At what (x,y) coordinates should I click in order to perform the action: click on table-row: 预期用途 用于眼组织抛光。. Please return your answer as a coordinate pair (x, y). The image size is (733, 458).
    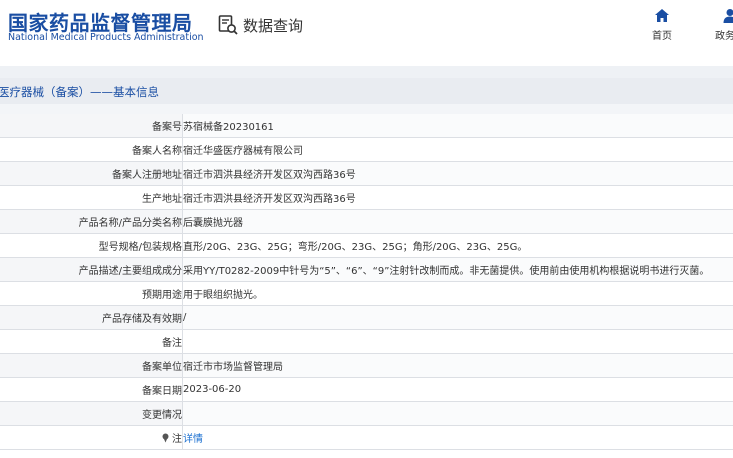
    Looking at the image, I should click on (366, 293).